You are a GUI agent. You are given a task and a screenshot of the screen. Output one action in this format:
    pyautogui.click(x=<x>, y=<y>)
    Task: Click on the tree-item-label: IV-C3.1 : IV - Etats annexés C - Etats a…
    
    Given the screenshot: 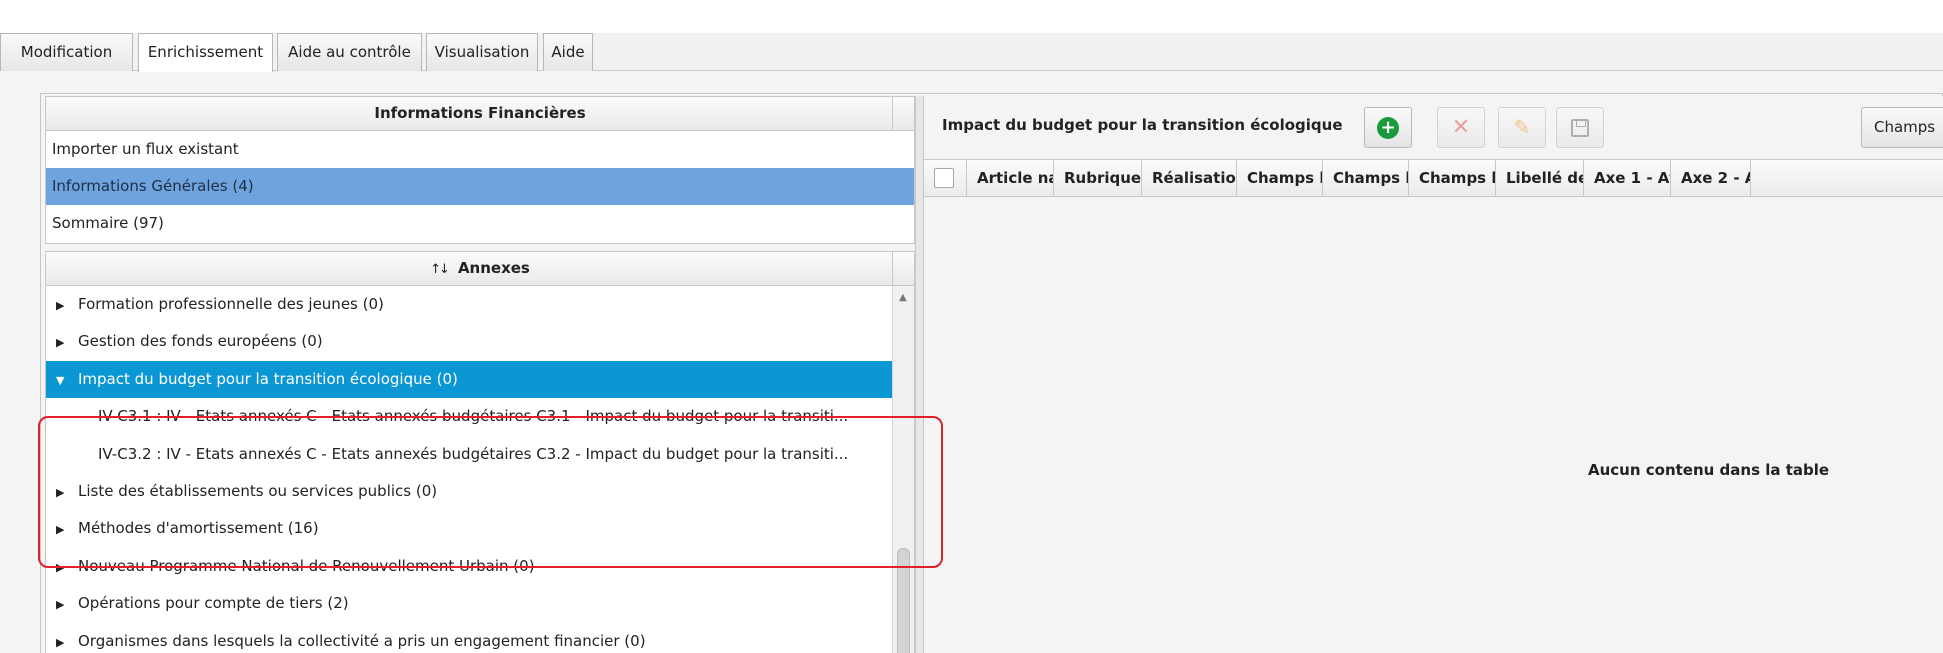 What is the action you would take?
    pyautogui.click(x=473, y=416)
    